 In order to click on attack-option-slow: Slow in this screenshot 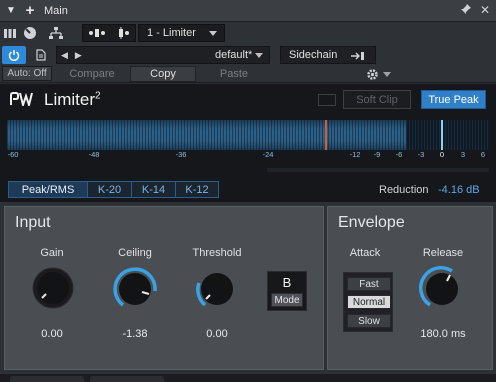, I will do `click(369, 321)`.